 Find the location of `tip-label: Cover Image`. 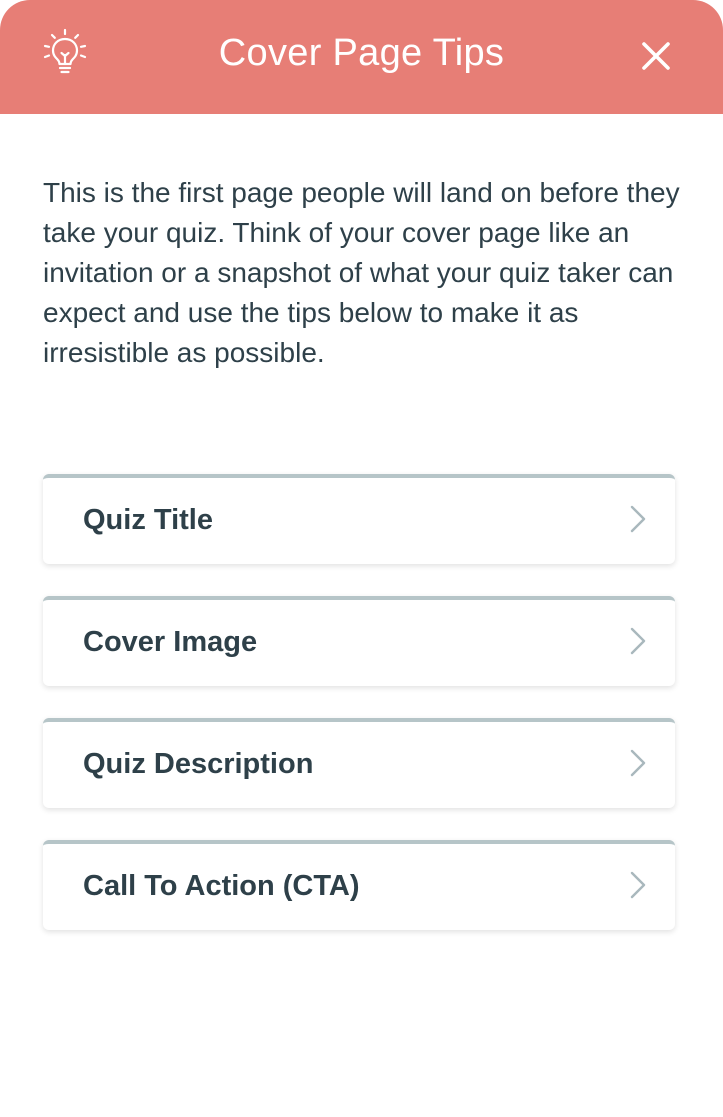

tip-label: Cover Image is located at coordinates (170, 642).